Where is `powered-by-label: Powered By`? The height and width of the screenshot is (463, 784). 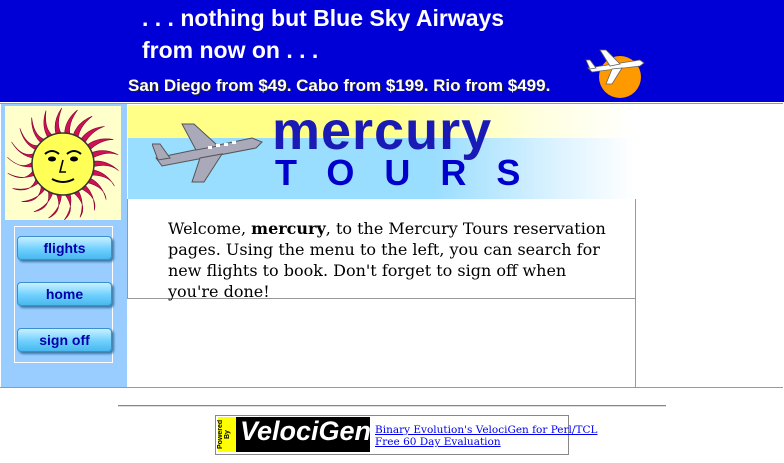 powered-by-label: Powered By is located at coordinates (224, 434).